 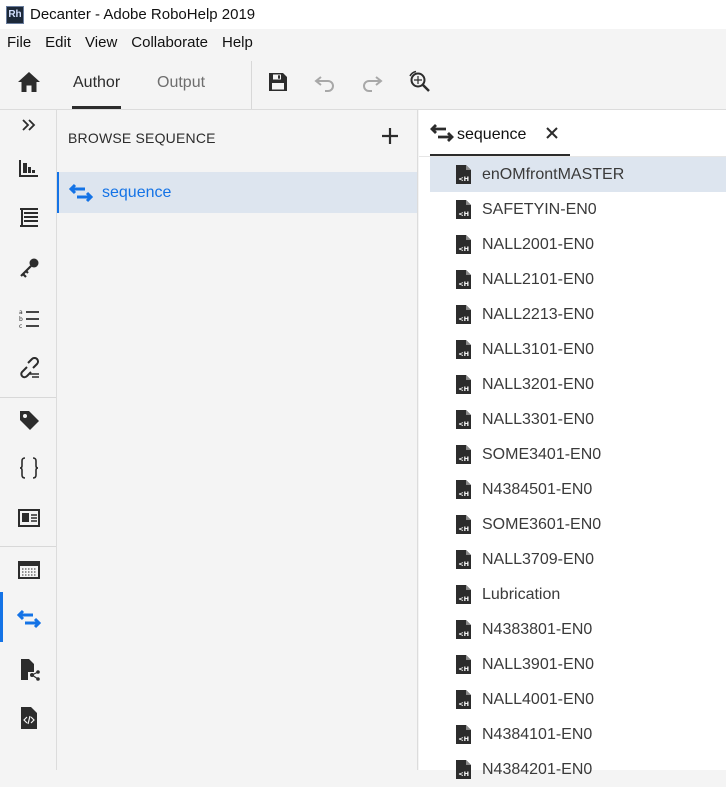 What do you see at coordinates (537, 629) in the screenshot?
I see `topic-label: N4383801-EN0` at bounding box center [537, 629].